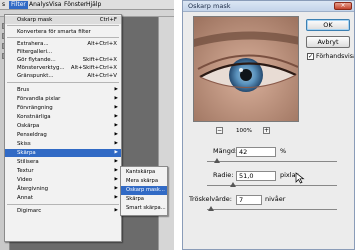 This screenshot has height=250, width=355. I want to click on minus-icon: −, so click(220, 130).